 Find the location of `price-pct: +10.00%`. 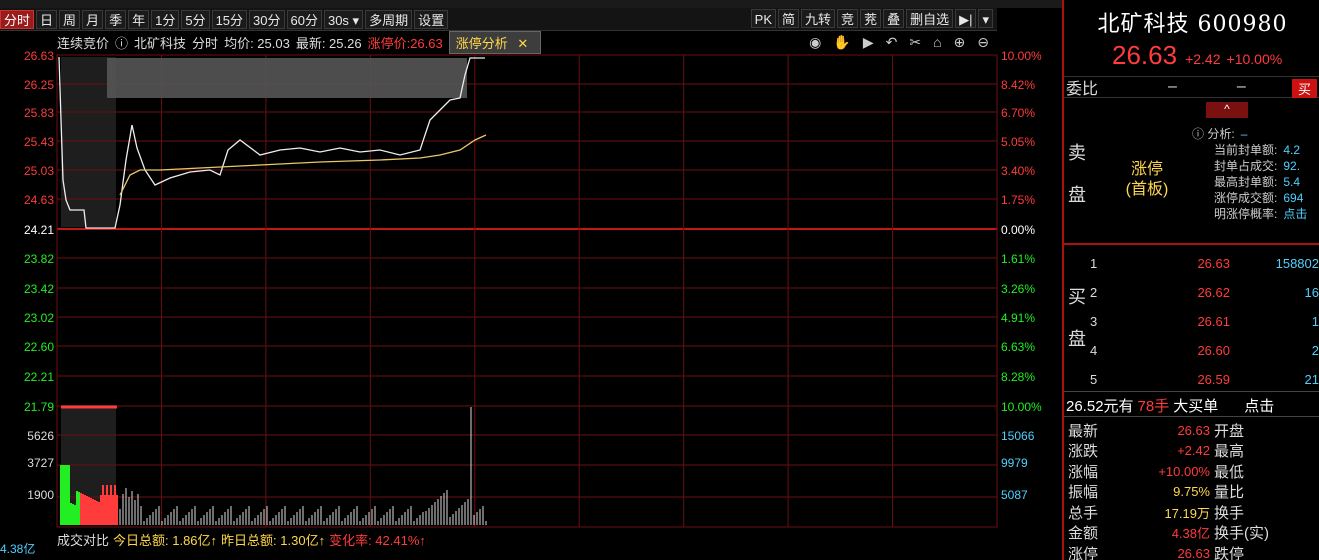

price-pct: +10.00% is located at coordinates (1254, 59).